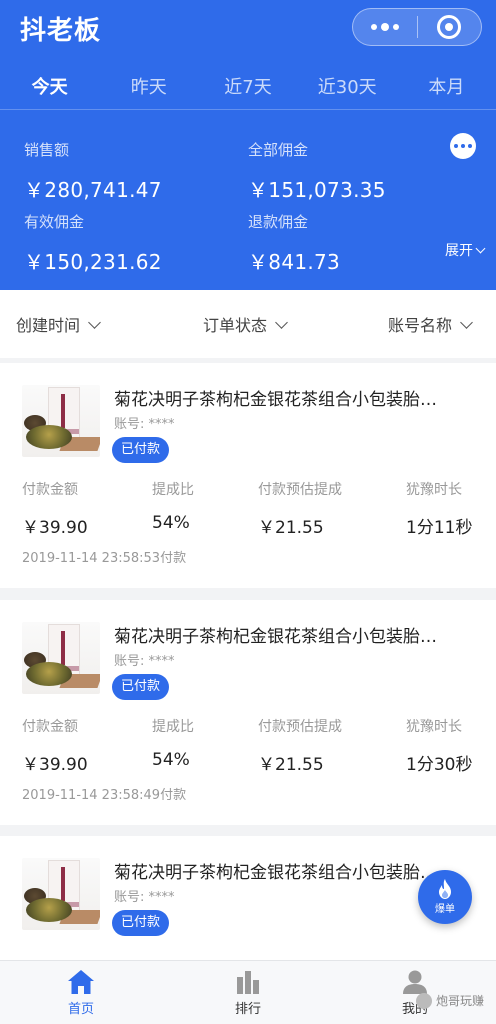  What do you see at coordinates (47, 150) in the screenshot?
I see `stat-label: 销售额` at bounding box center [47, 150].